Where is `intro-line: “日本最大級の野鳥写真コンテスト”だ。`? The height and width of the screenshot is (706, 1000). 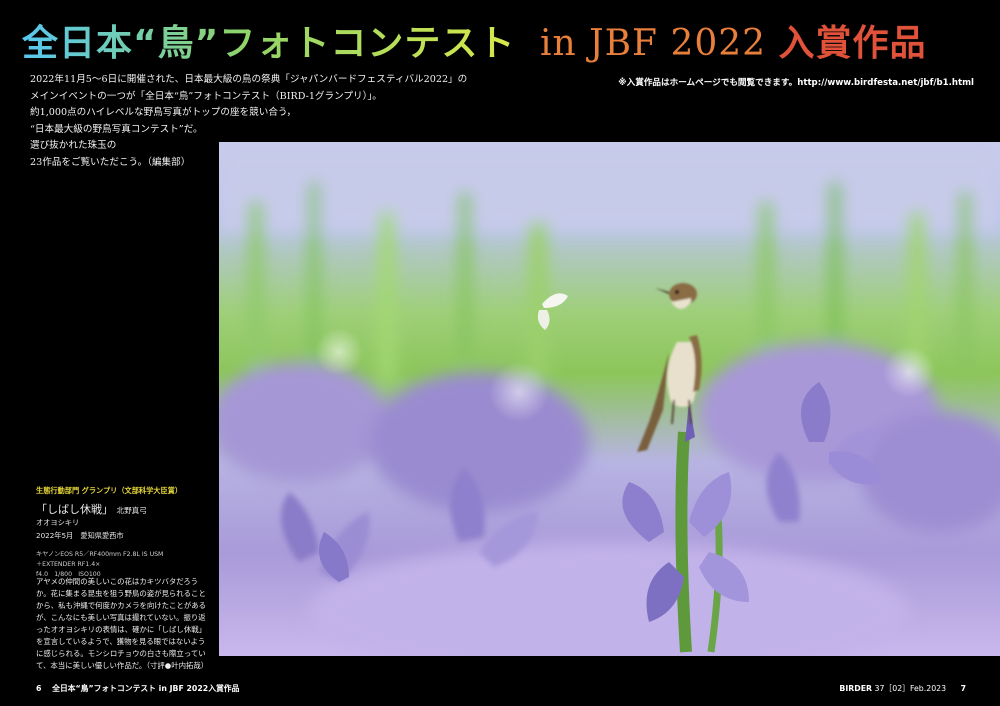 intro-line: “日本最大級の野鳥写真コンテスト”だ。 is located at coordinates (116, 129).